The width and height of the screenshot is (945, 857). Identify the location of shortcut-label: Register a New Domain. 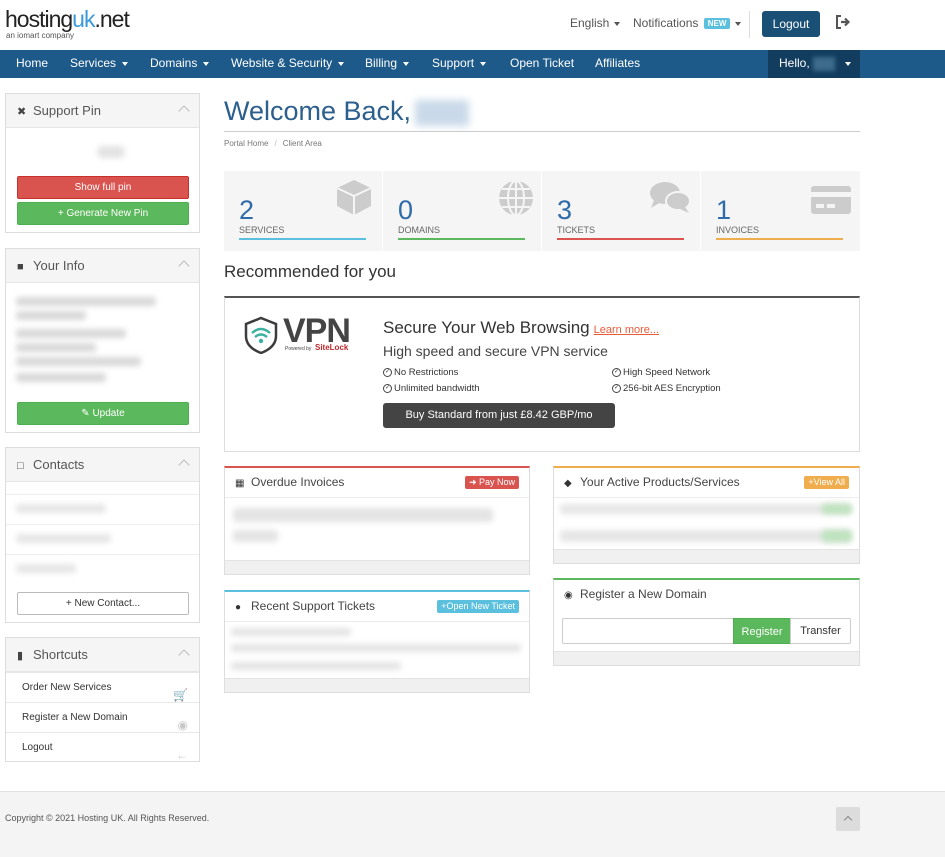
(75, 717).